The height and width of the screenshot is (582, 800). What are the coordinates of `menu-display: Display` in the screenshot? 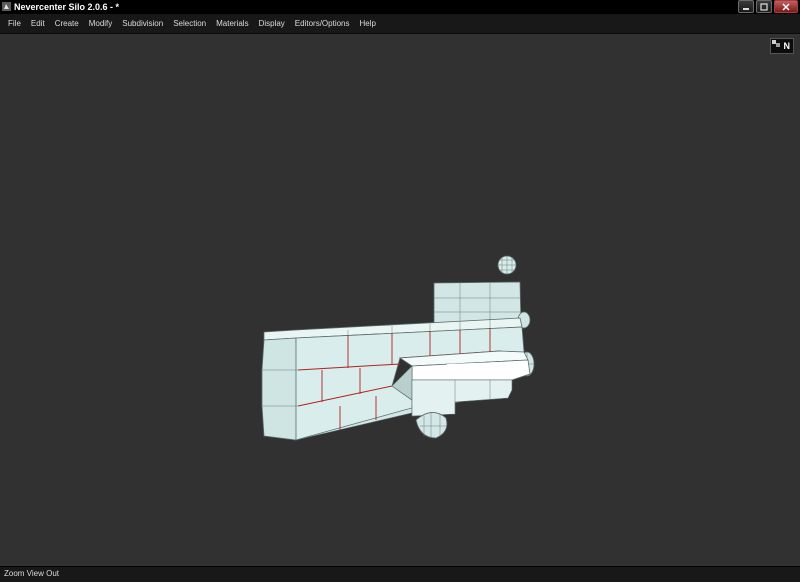 It's located at (272, 24).